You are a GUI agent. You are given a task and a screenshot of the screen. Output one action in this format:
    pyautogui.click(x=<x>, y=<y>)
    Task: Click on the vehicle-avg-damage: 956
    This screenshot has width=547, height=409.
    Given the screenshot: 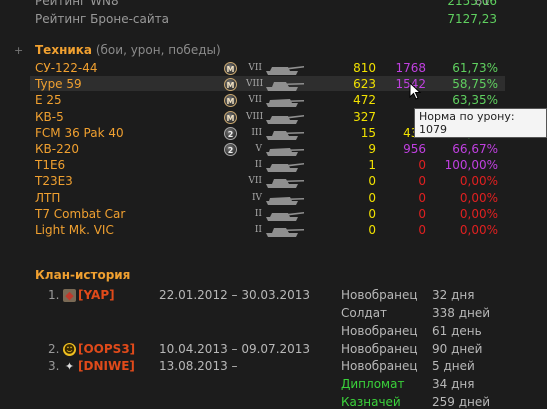 What is the action you would take?
    pyautogui.click(x=414, y=149)
    